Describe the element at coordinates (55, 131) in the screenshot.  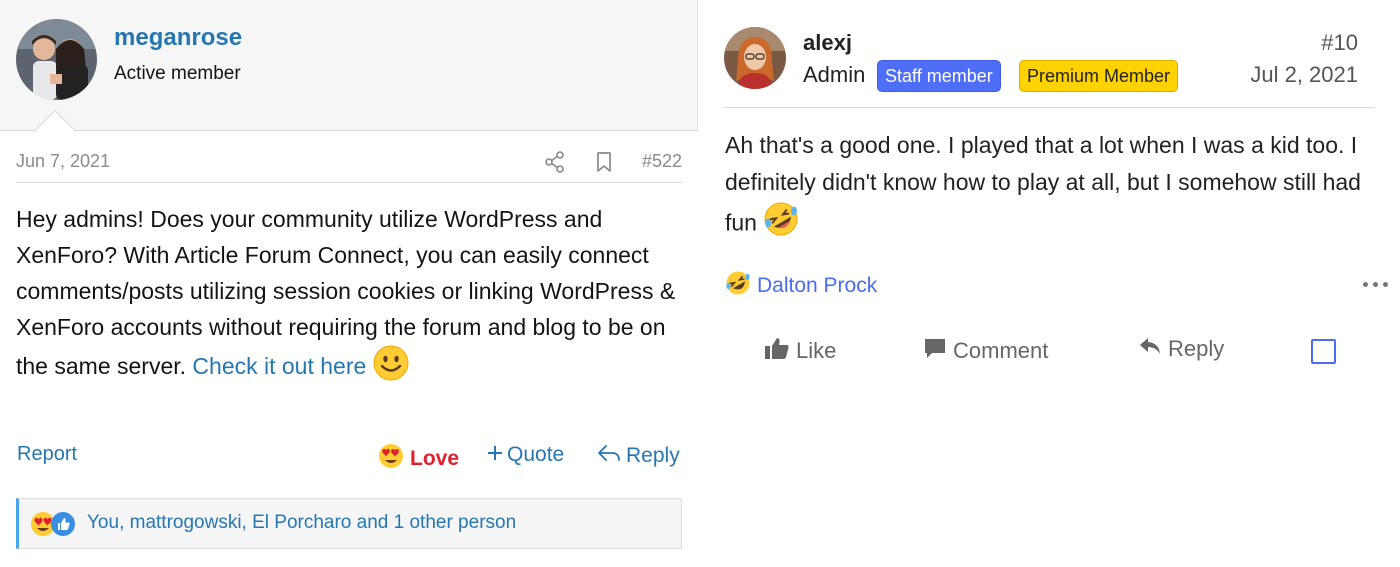
I see `header-pointer` at that location.